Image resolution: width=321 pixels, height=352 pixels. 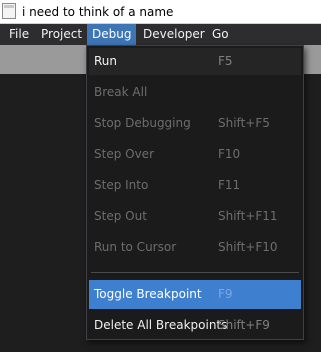 I want to click on menu-item-label: Stop Debugging, so click(x=142, y=123).